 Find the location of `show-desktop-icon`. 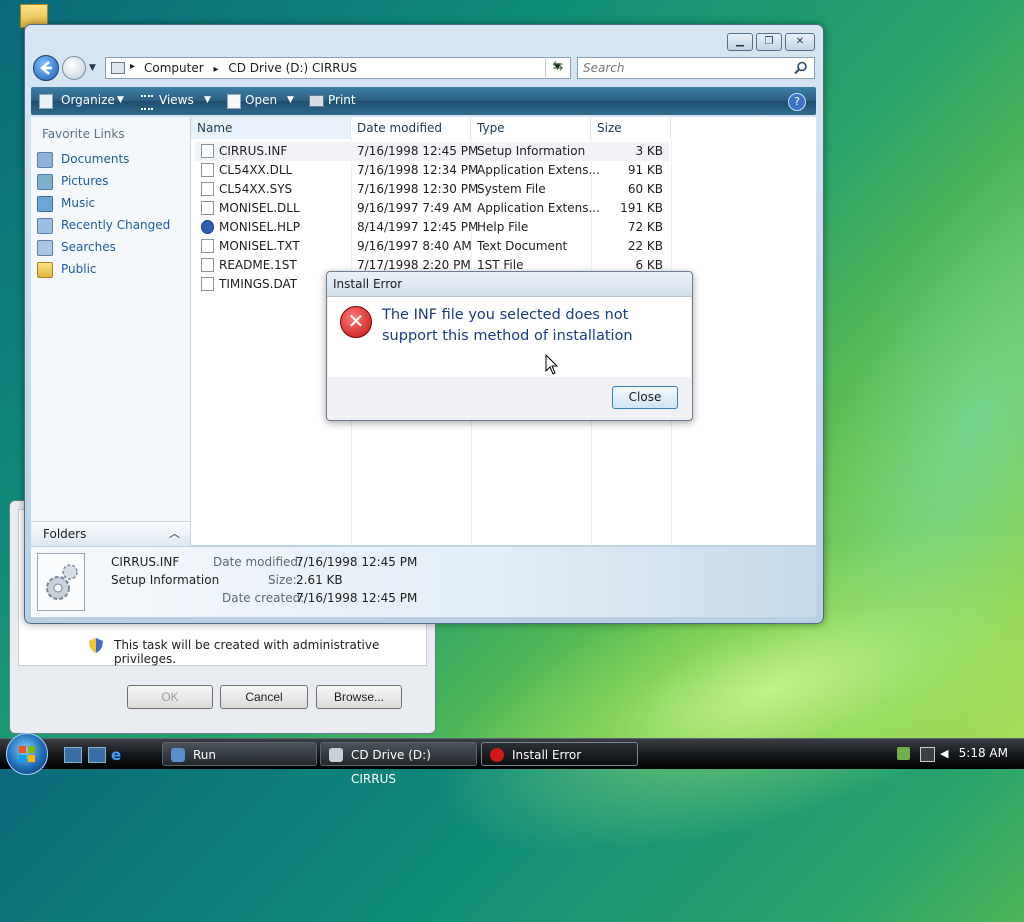

show-desktop-icon is located at coordinates (73, 755).